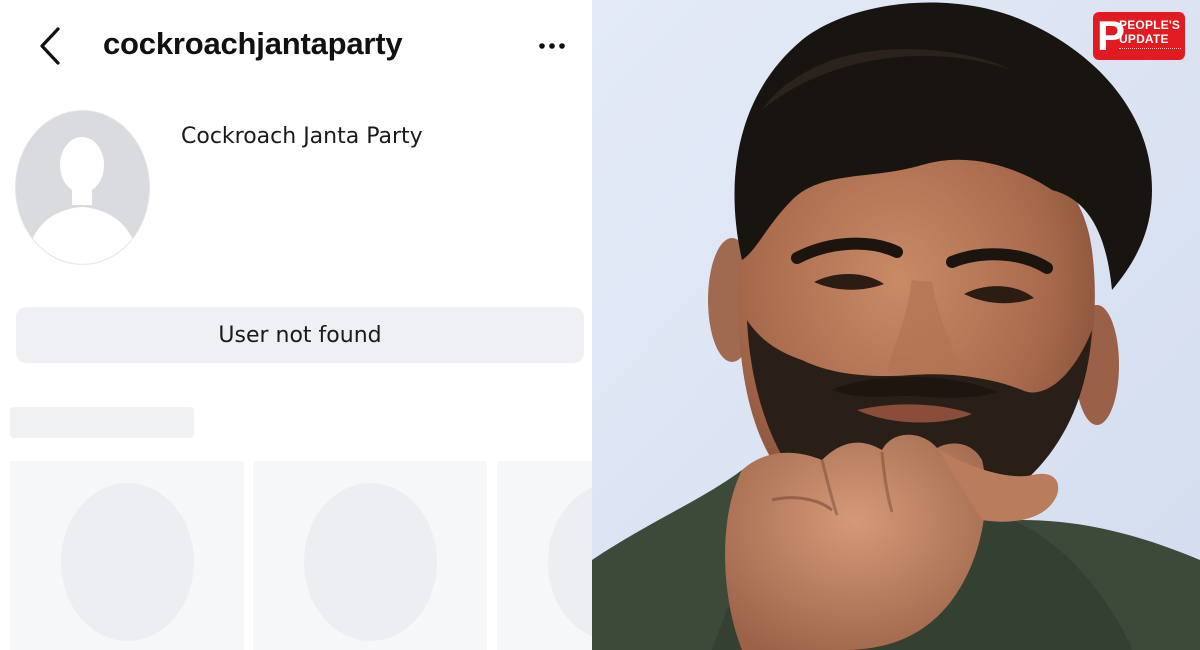 Image resolution: width=1200 pixels, height=650 pixels. I want to click on default-avatar-icon, so click(82, 187).